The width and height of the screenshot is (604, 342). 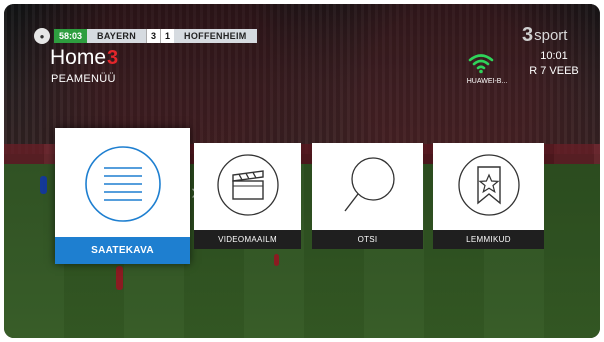 I want to click on channel-logo: 3 sport, so click(x=544, y=35).